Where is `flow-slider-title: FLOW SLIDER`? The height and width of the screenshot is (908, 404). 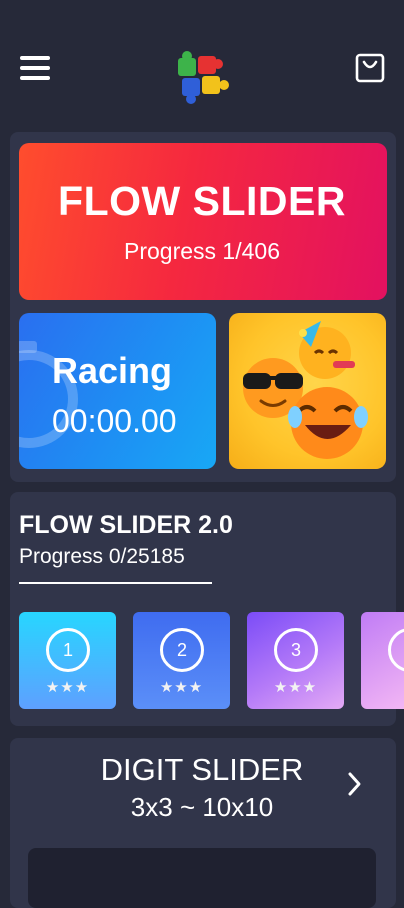
flow-slider-title: FLOW SLIDER is located at coordinates (202, 201).